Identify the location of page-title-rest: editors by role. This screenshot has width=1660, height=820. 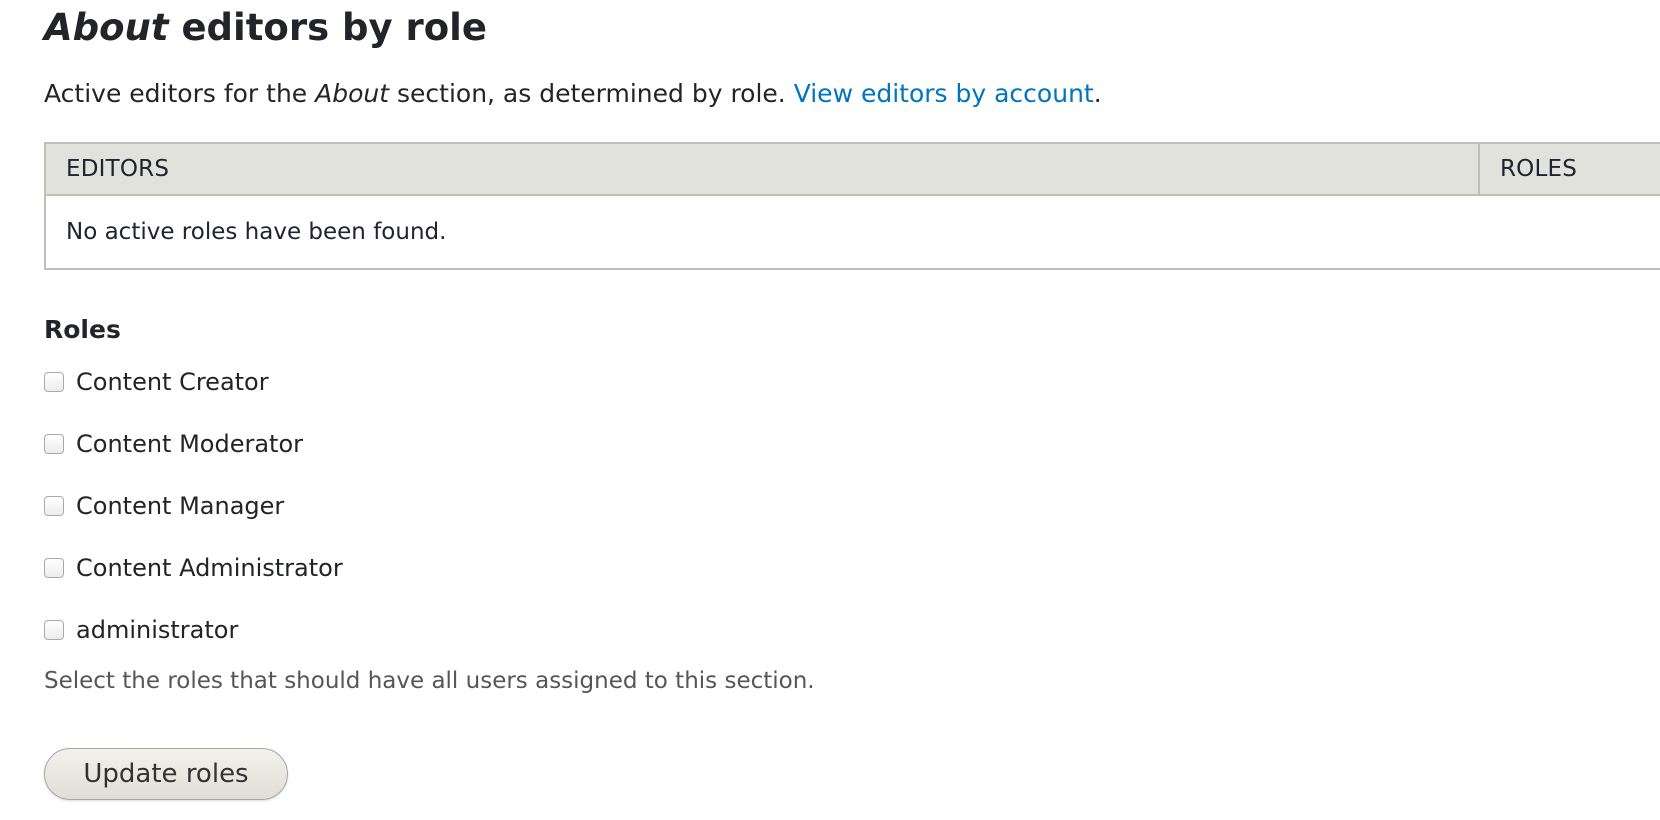
(327, 27).